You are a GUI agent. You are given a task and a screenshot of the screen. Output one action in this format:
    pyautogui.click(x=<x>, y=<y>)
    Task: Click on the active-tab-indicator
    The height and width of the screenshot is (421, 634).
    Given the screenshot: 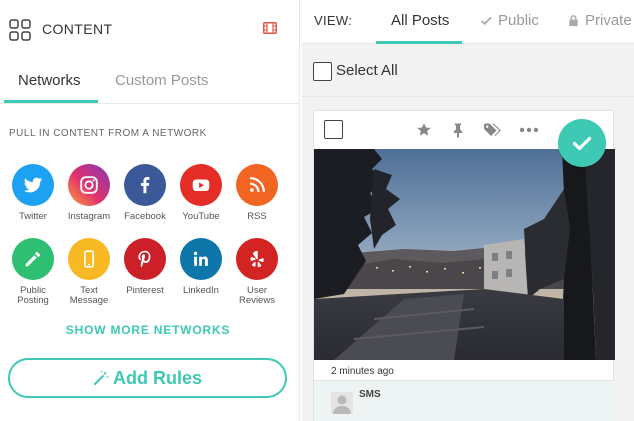 What is the action you would take?
    pyautogui.click(x=51, y=101)
    